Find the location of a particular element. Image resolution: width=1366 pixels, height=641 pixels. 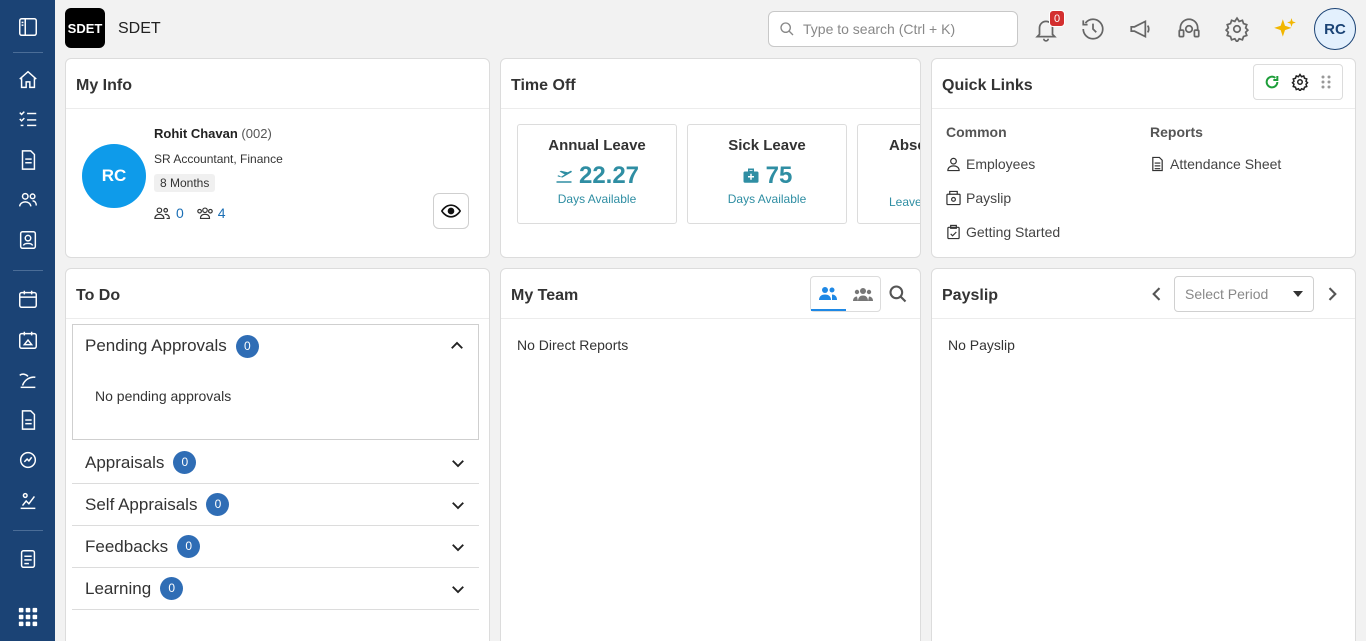

medical-kit-icon is located at coordinates (751, 175).